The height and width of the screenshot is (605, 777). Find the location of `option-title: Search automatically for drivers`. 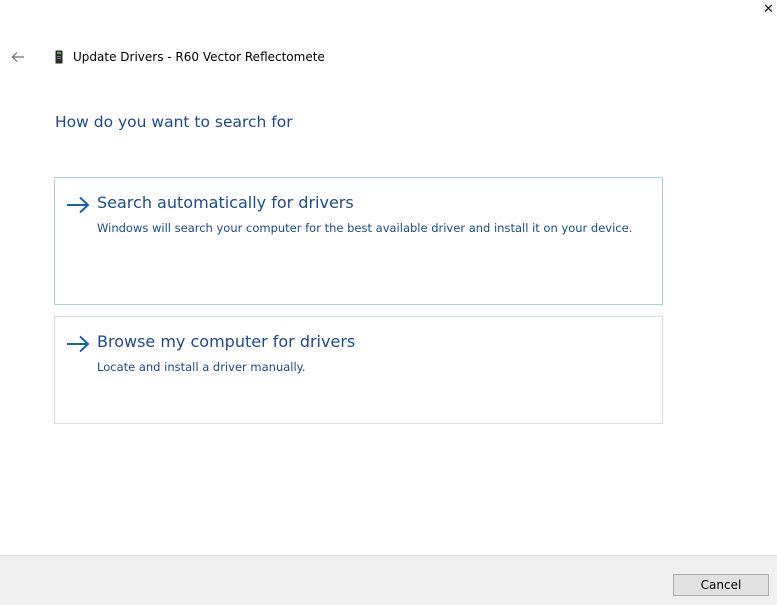

option-title: Search automatically for drivers is located at coordinates (225, 202).